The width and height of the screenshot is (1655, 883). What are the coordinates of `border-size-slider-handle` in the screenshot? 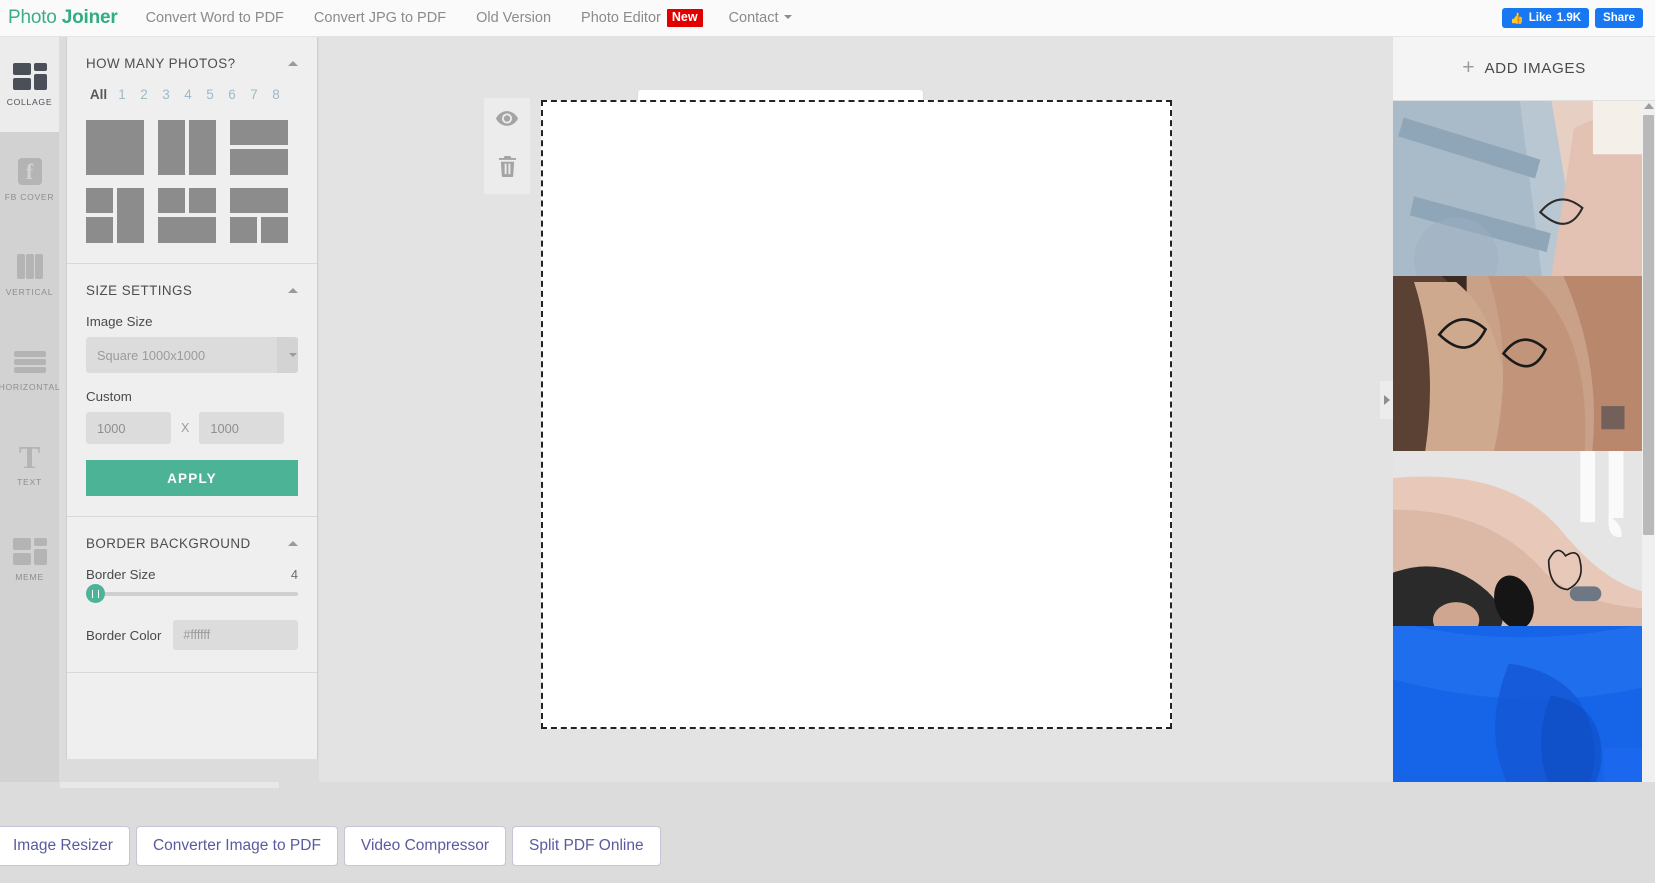 It's located at (95, 593).